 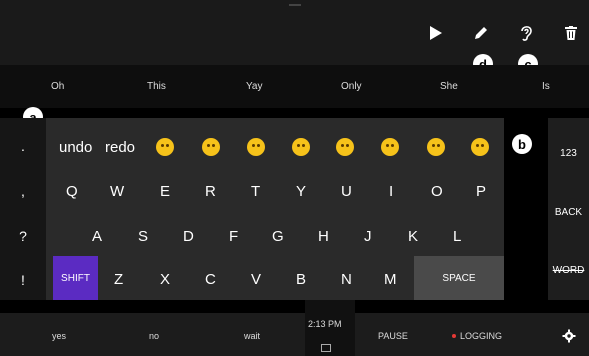 I want to click on key-z: Z, so click(x=118, y=279).